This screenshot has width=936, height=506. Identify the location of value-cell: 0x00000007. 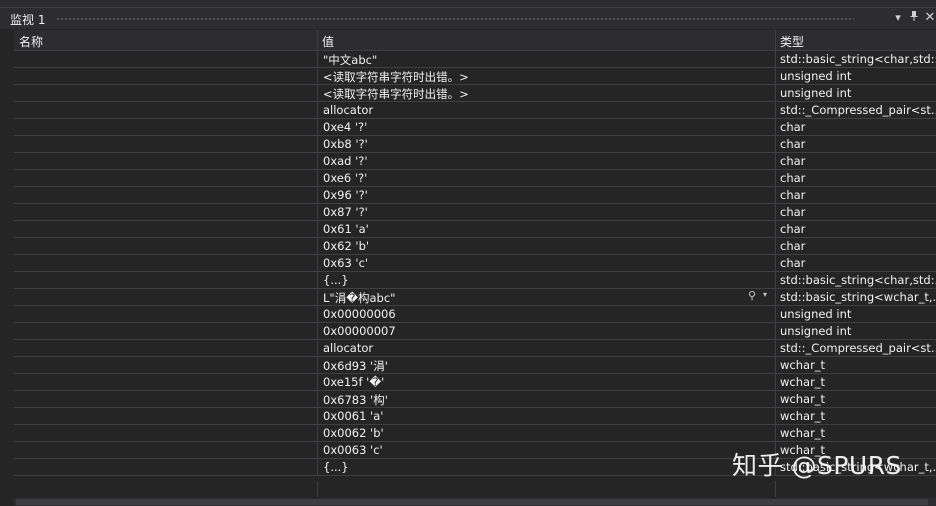
(548, 331).